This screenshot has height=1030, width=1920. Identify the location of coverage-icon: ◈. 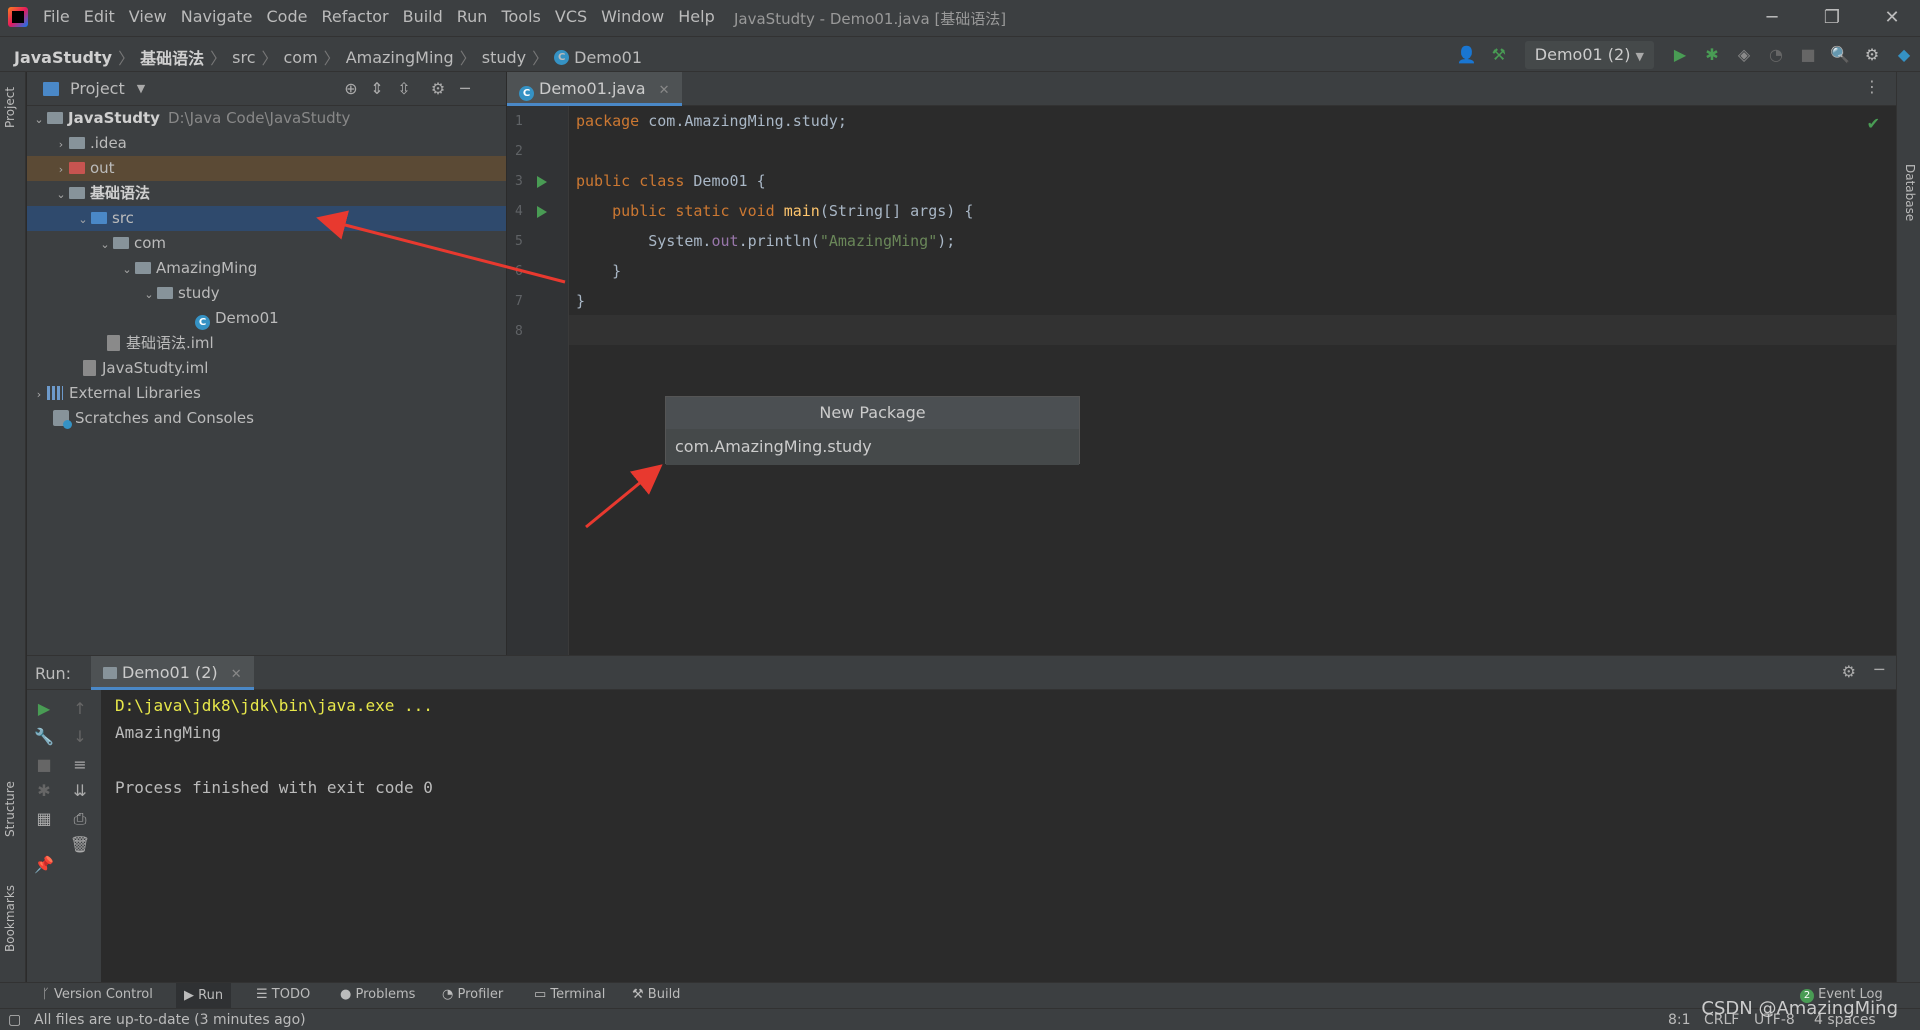
(1744, 55).